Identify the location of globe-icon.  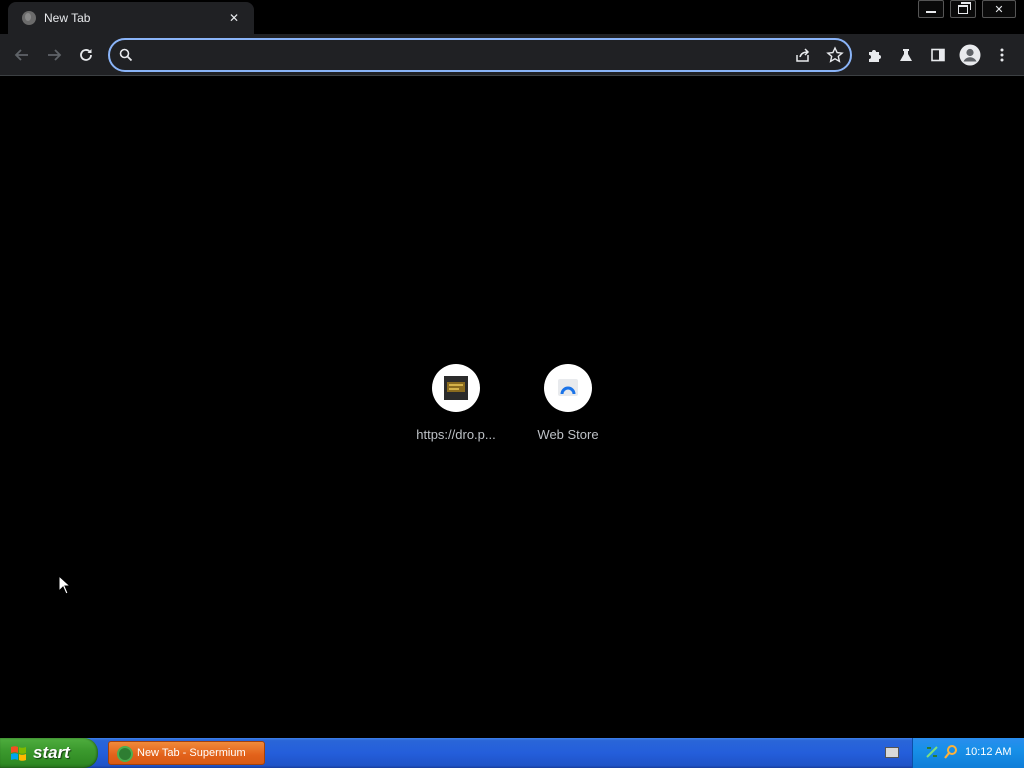
(29, 18).